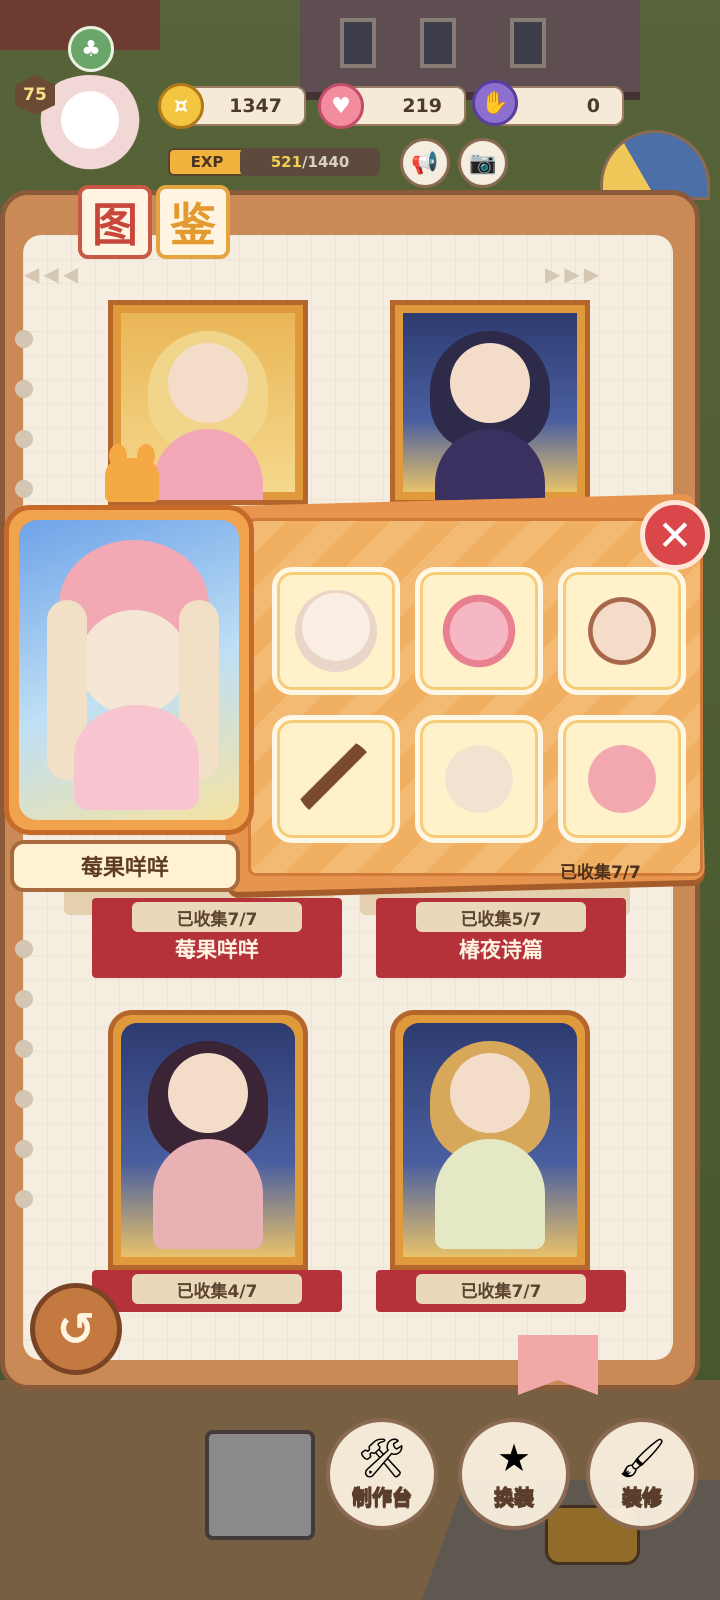 The width and height of the screenshot is (720, 1600). Describe the element at coordinates (642, 1458) in the screenshot. I see `decorate-icon: 🖌` at that location.